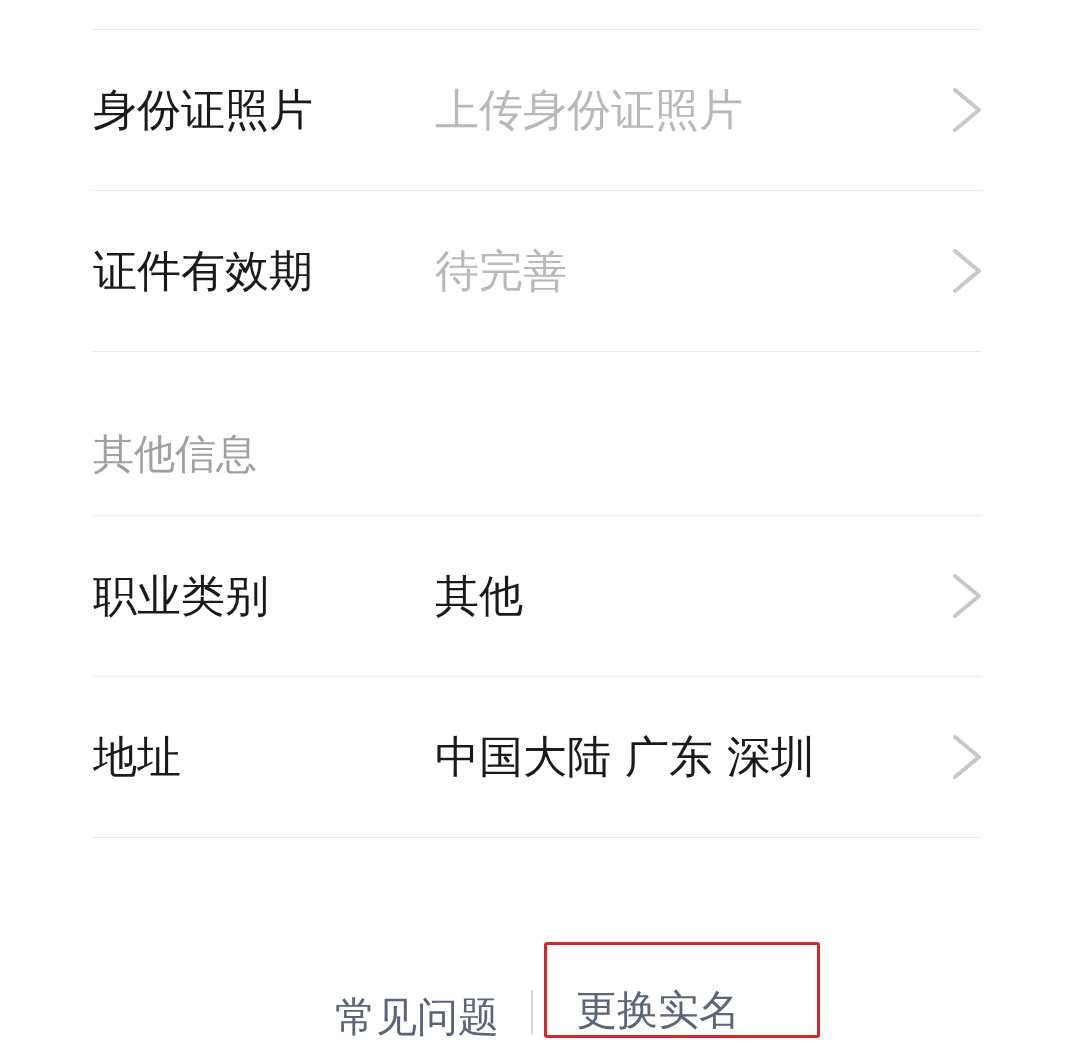 This screenshot has height=1045, width=1076. What do you see at coordinates (658, 1010) in the screenshot?
I see `footer-link: 更换实名` at bounding box center [658, 1010].